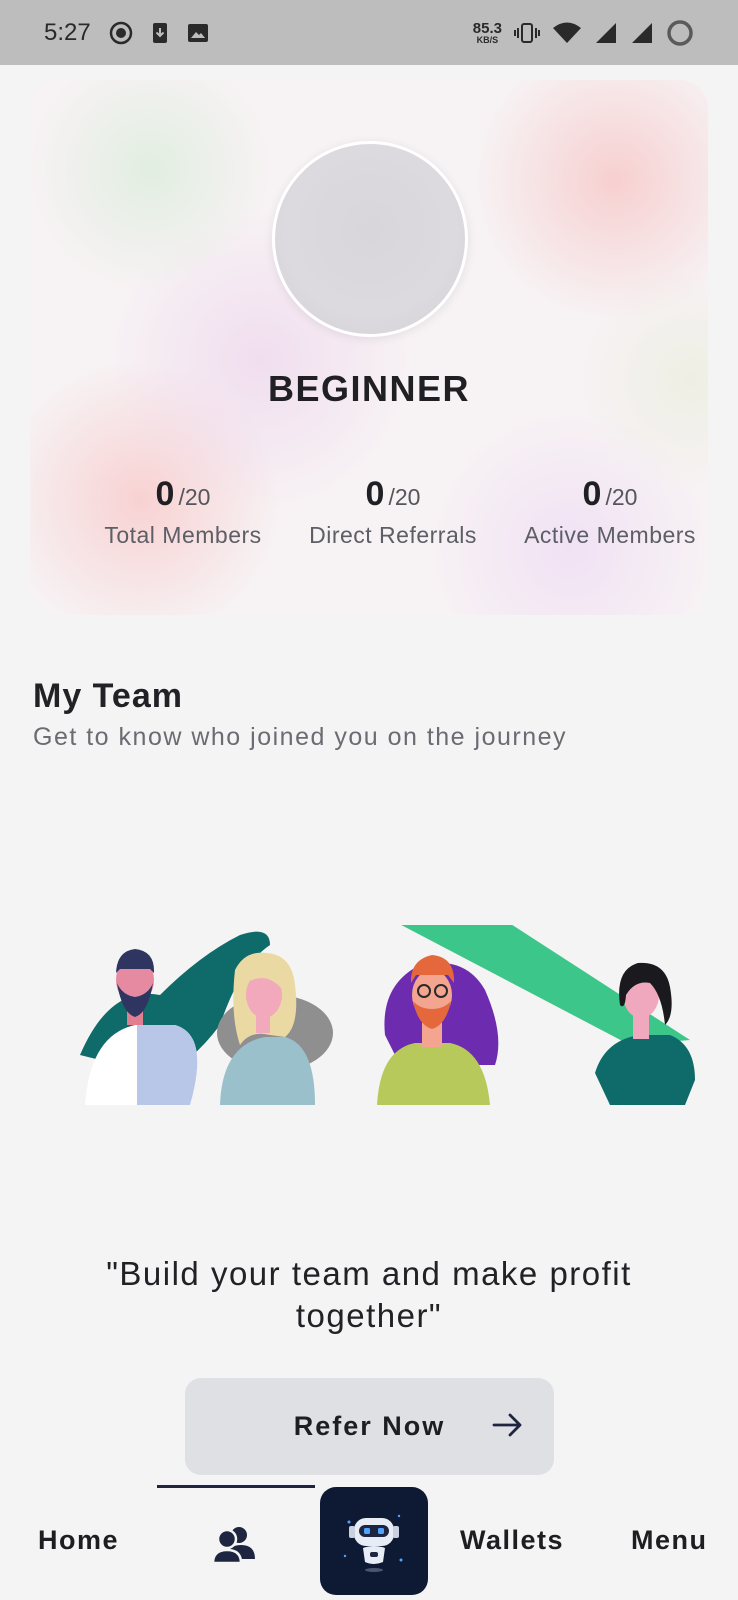 This screenshot has height=1600, width=738. Describe the element at coordinates (621, 497) in the screenshot. I see `stat-active-members-max: /20` at that location.